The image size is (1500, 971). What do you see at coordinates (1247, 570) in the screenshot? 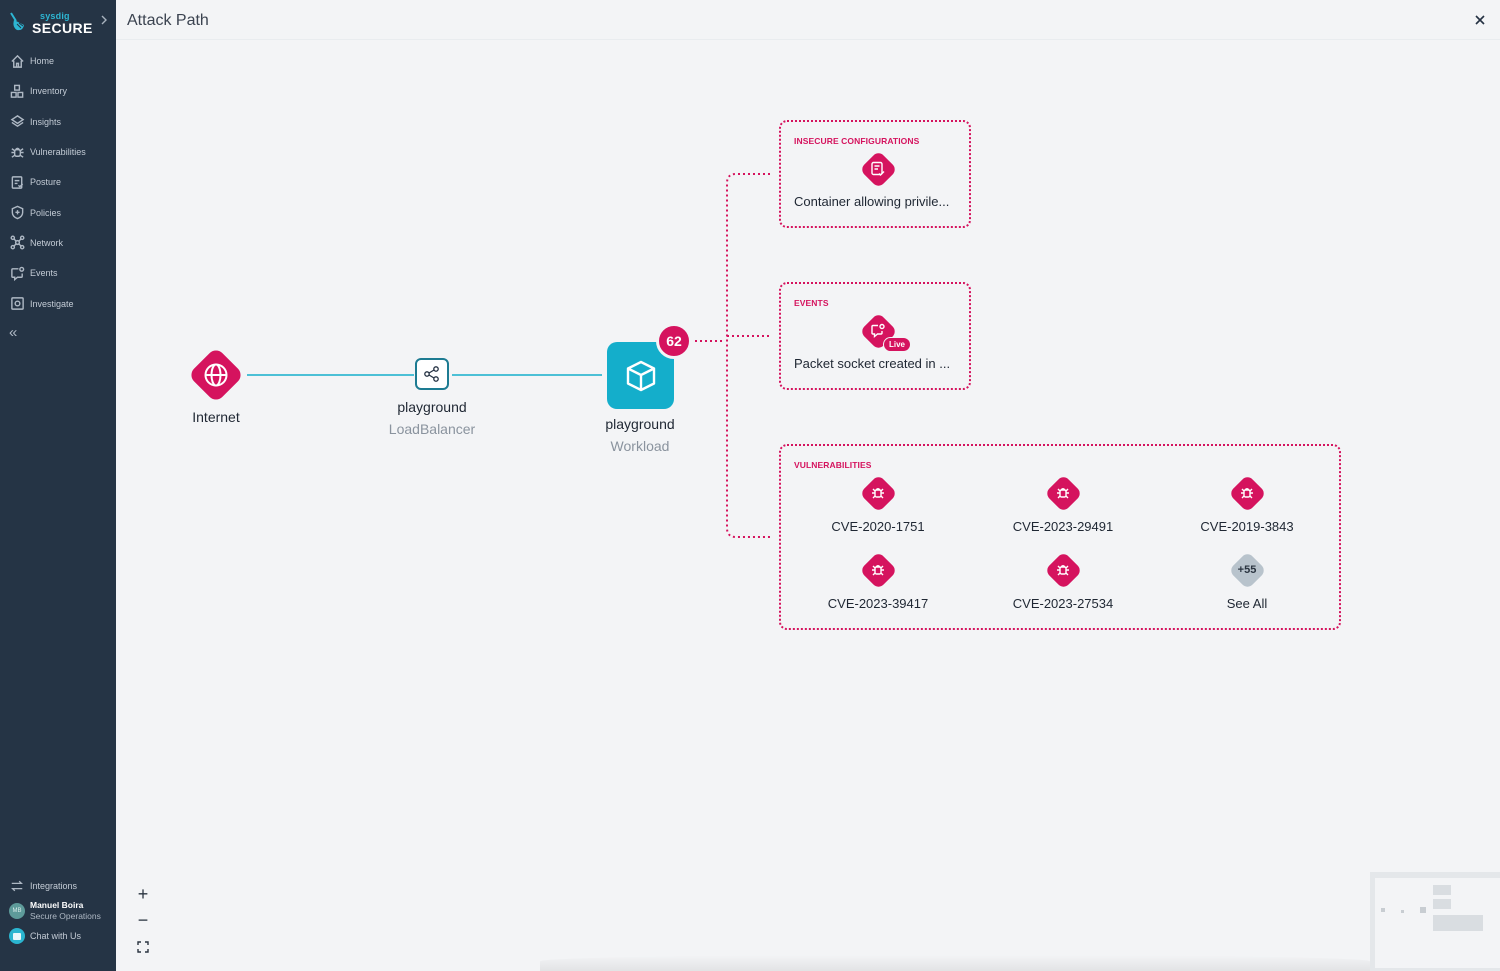
I see `more-count: +55` at bounding box center [1247, 570].